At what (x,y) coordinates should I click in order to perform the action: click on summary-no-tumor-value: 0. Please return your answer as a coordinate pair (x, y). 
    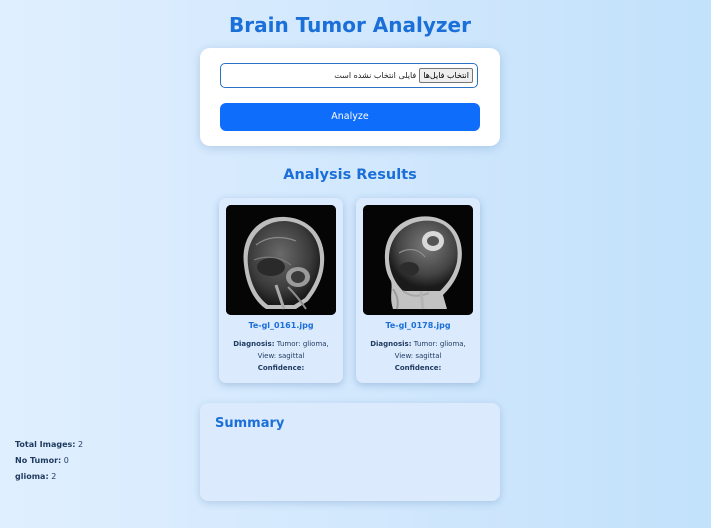
    Looking at the image, I should click on (66, 460).